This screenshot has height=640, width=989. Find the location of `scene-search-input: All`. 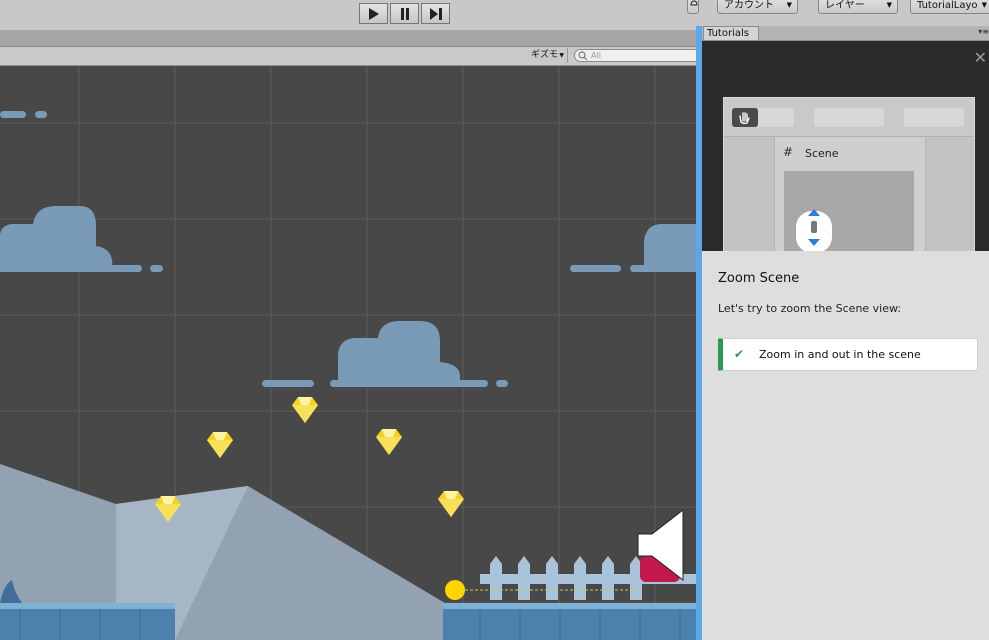

scene-search-input: All is located at coordinates (635, 55).